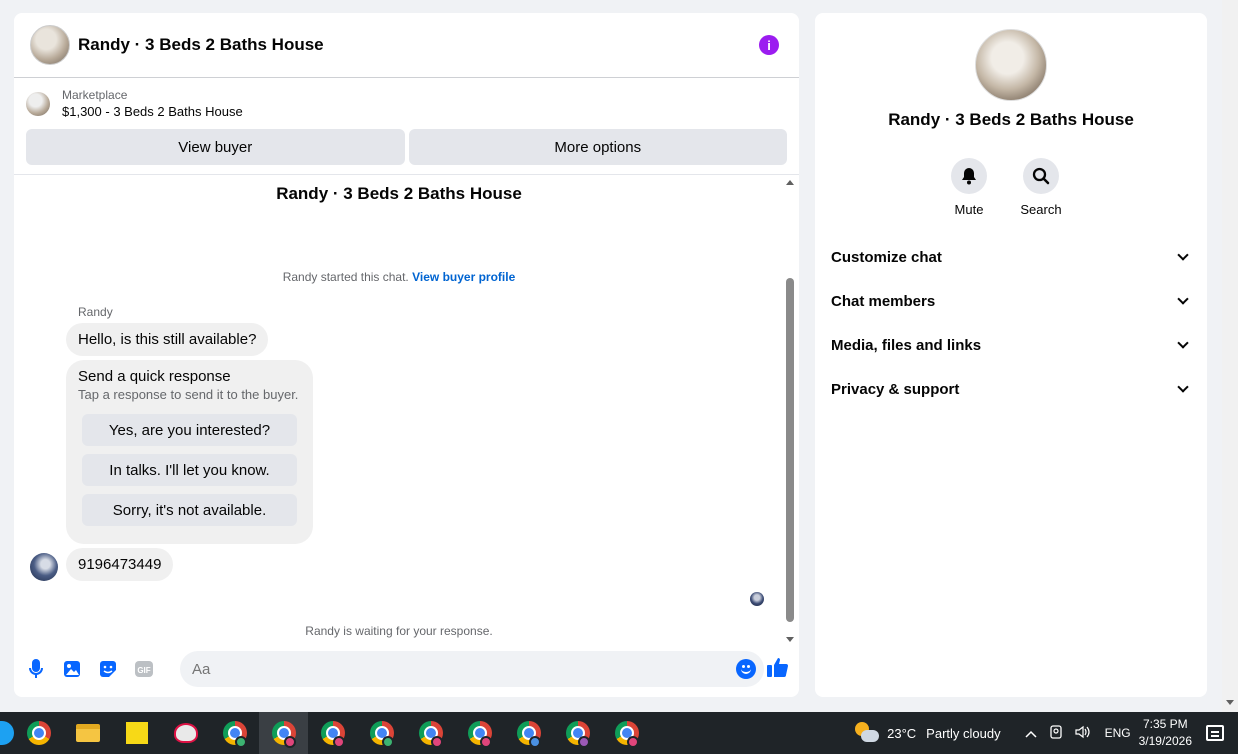 The height and width of the screenshot is (754, 1238). I want to click on taskbar: 23°C Partly cloudy ENG 7:35 PM 3/19/2026, so click(619, 733).